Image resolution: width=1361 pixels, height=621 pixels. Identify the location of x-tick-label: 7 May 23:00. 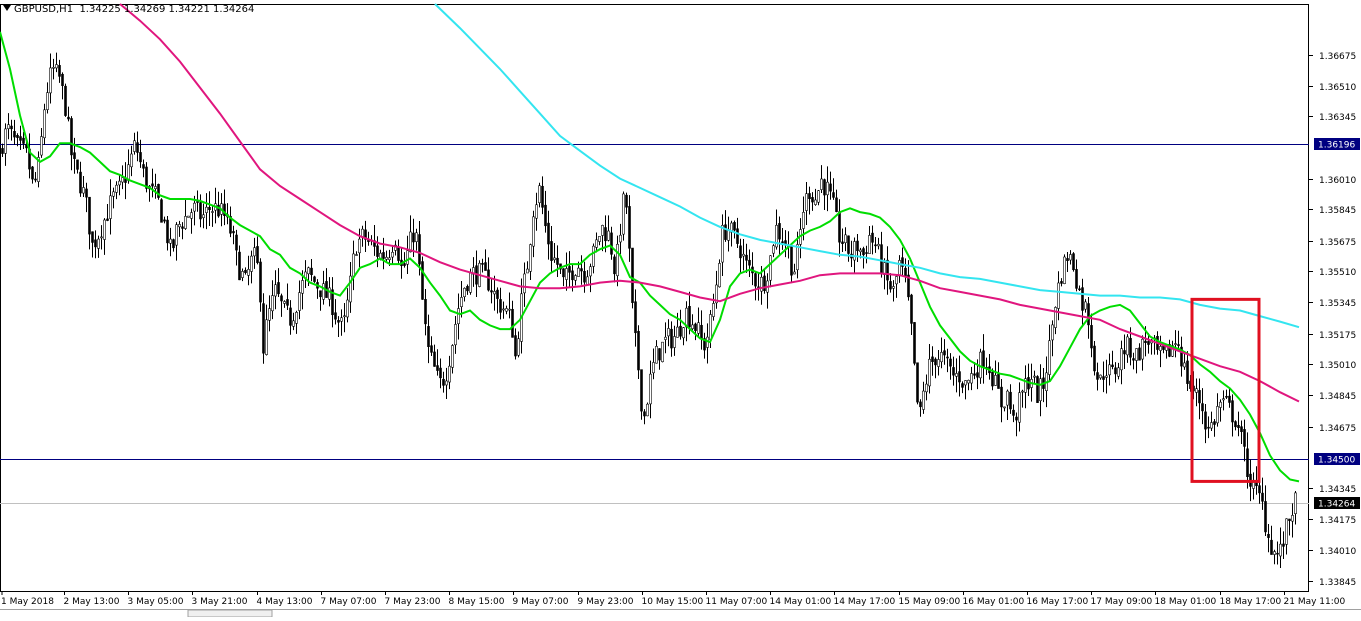
(413, 602).